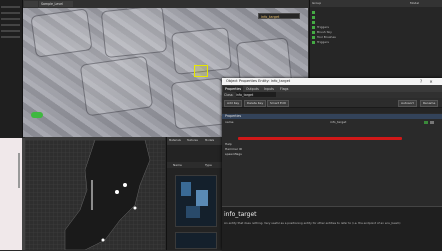 Image resolution: width=442 pixels, height=251 pixels. What do you see at coordinates (177, 165) in the screenshot?
I see `browser-col-name: Name` at bounding box center [177, 165].